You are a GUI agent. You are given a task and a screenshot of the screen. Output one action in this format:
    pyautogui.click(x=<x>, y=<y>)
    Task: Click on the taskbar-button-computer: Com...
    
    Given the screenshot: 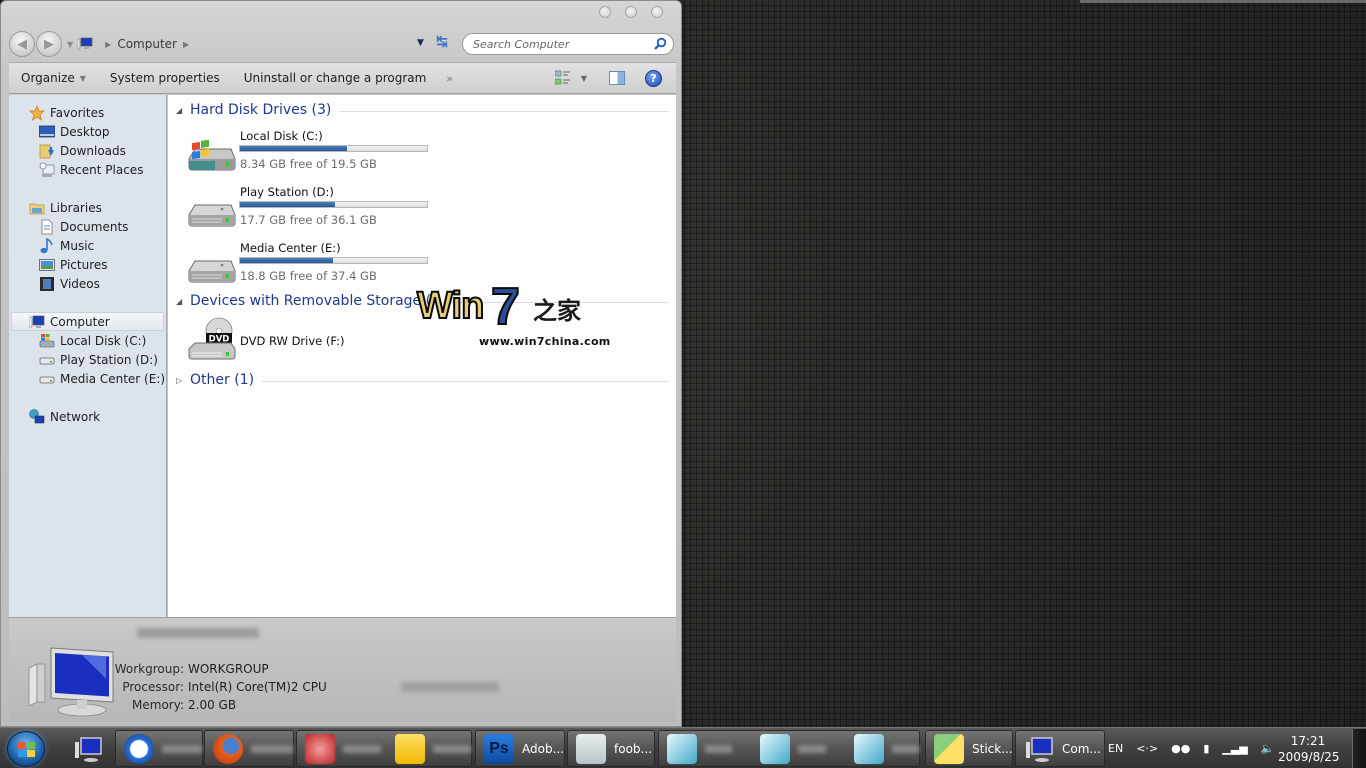 What is the action you would take?
    pyautogui.click(x=1060, y=748)
    